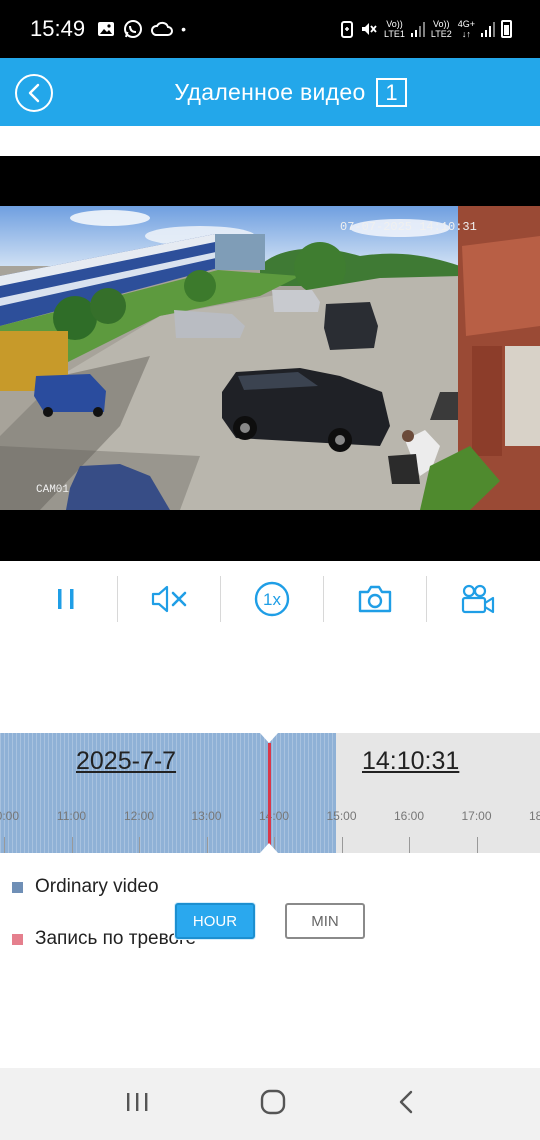 The width and height of the screenshot is (540, 1140). What do you see at coordinates (206, 816) in the screenshot?
I see `timeline-tick-label: 13:00` at bounding box center [206, 816].